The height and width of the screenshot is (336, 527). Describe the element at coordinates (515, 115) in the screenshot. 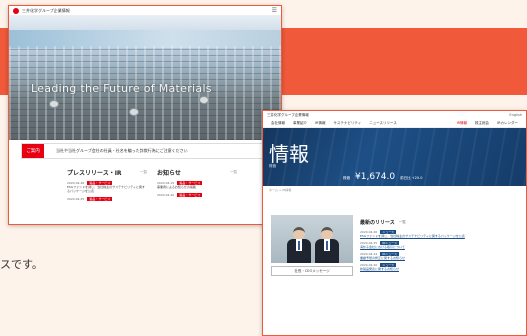

I see `language-link: English` at that location.